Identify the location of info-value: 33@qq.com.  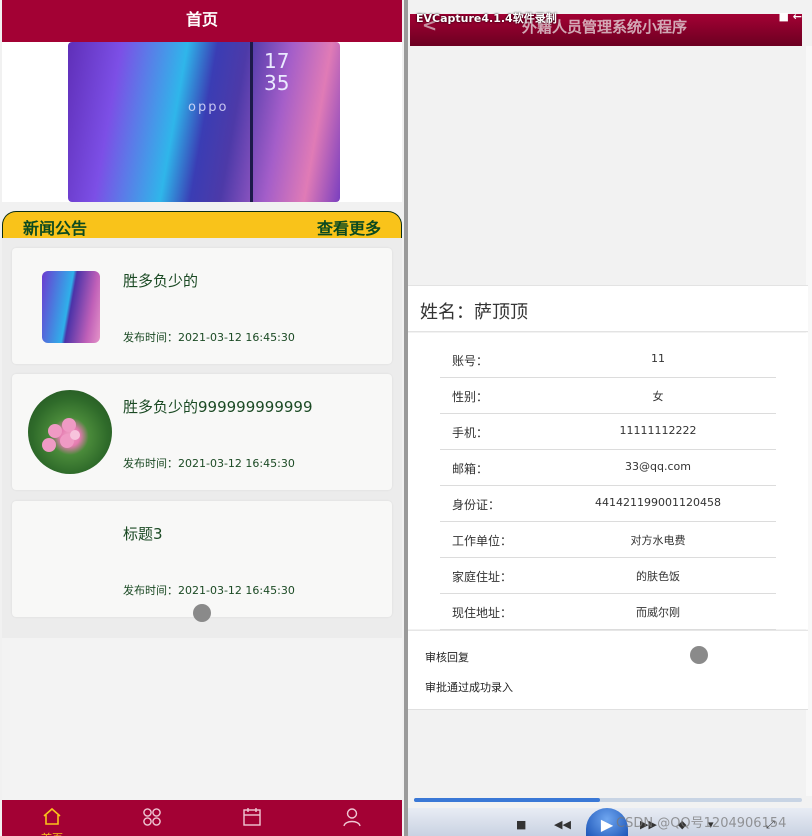
(658, 466).